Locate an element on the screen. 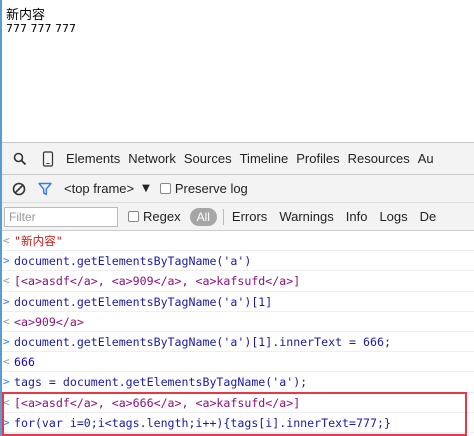 The width and height of the screenshot is (474, 436). tab-network: Network is located at coordinates (152, 158).